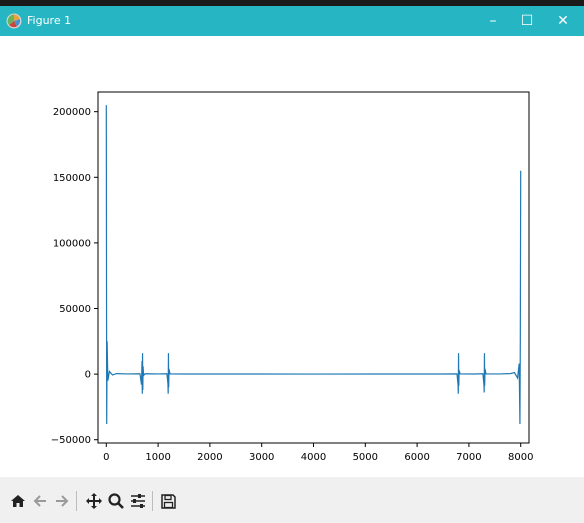  I want to click on navigation-toolbar, so click(292, 500).